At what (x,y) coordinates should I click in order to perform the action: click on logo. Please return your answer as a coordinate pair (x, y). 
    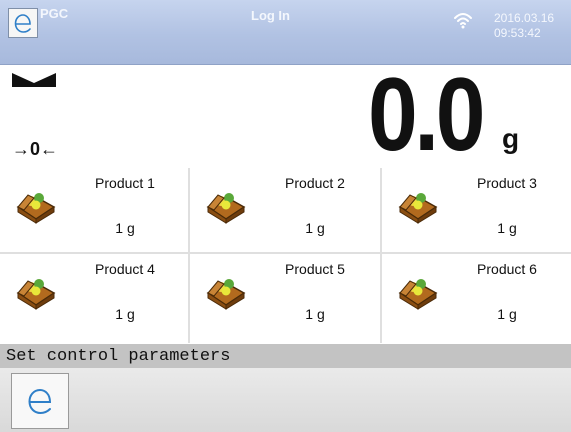
    Looking at the image, I should click on (23, 23).